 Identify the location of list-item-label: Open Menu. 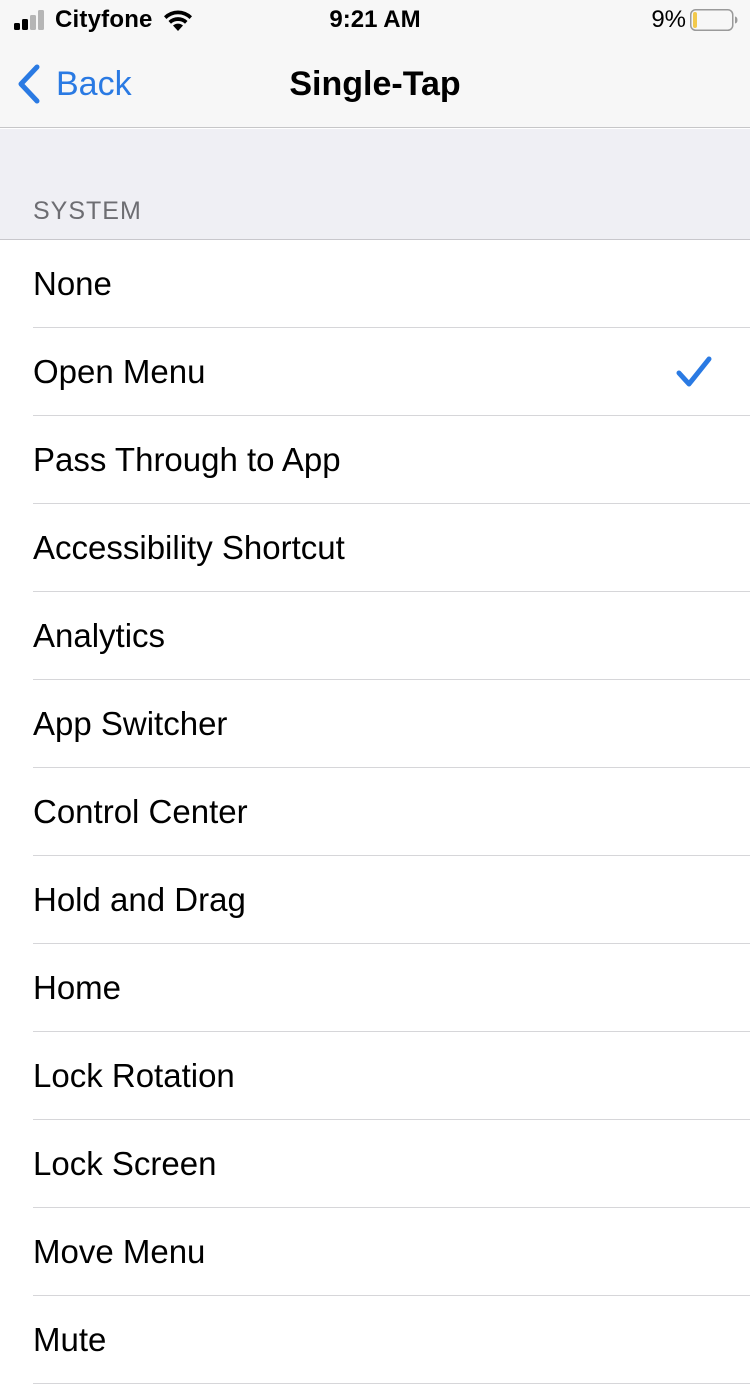
(119, 371).